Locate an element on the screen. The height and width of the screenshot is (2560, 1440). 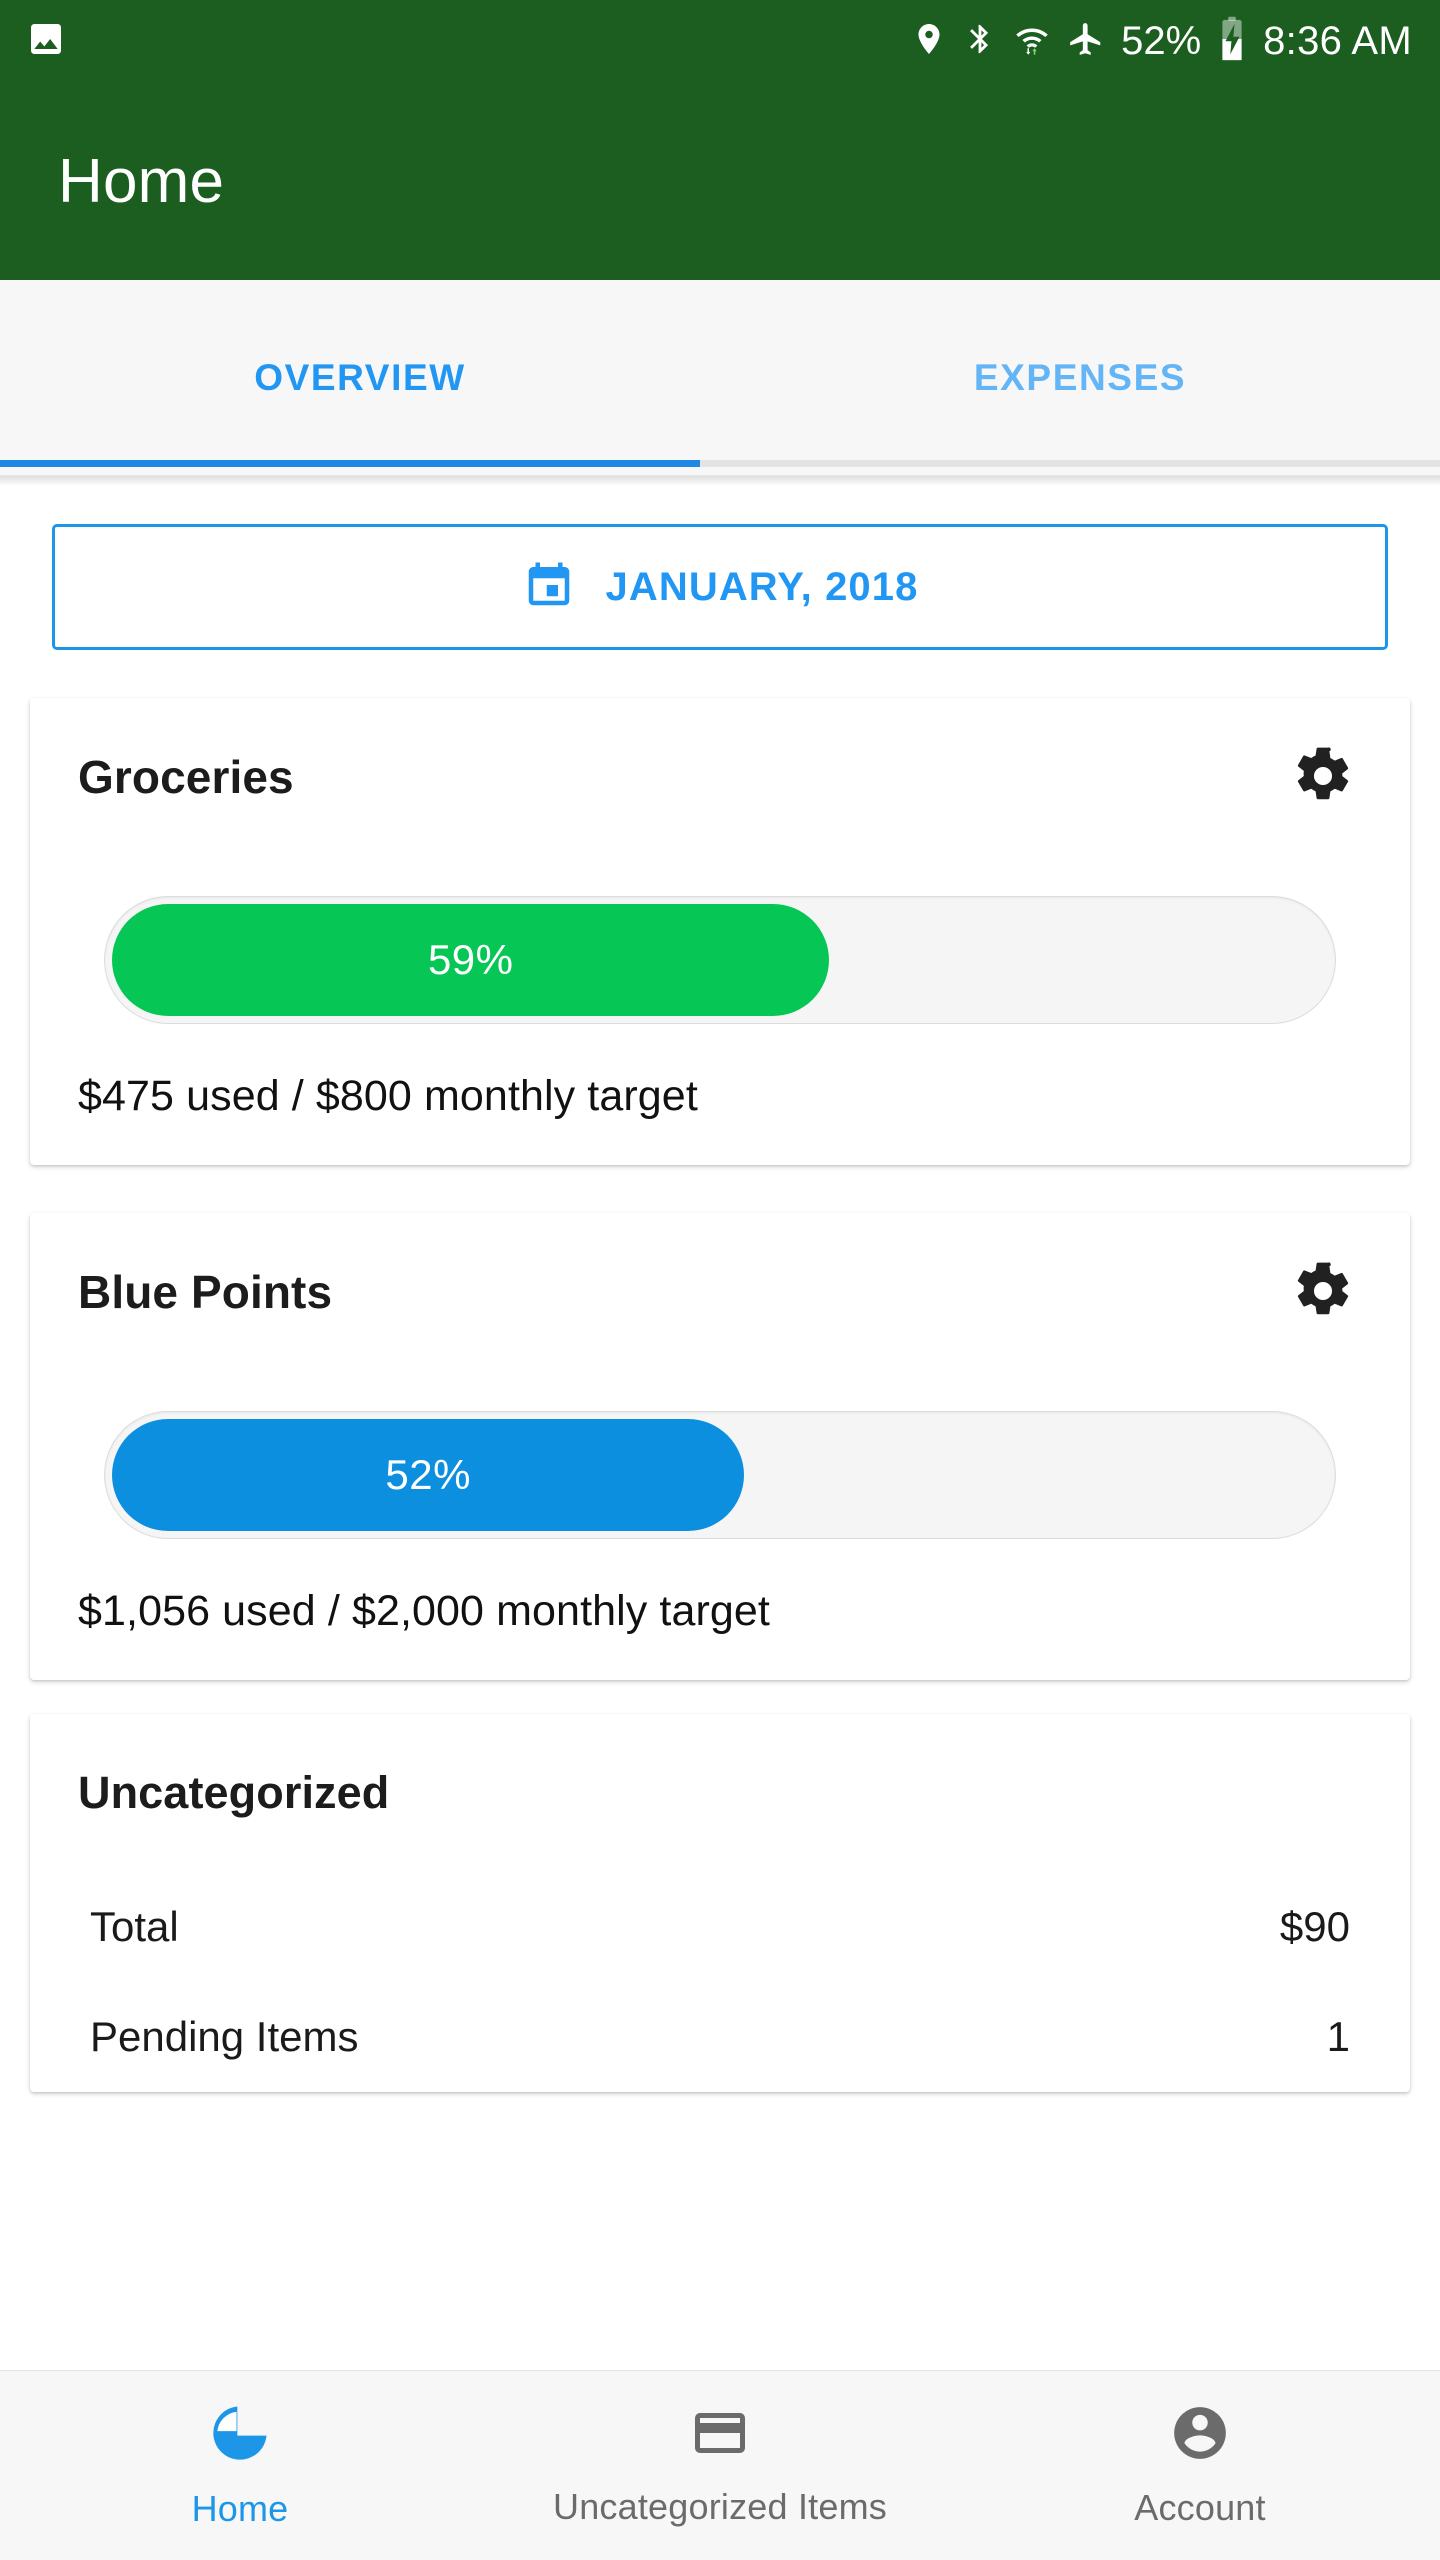
progress-percent-label: 59% is located at coordinates (470, 959).